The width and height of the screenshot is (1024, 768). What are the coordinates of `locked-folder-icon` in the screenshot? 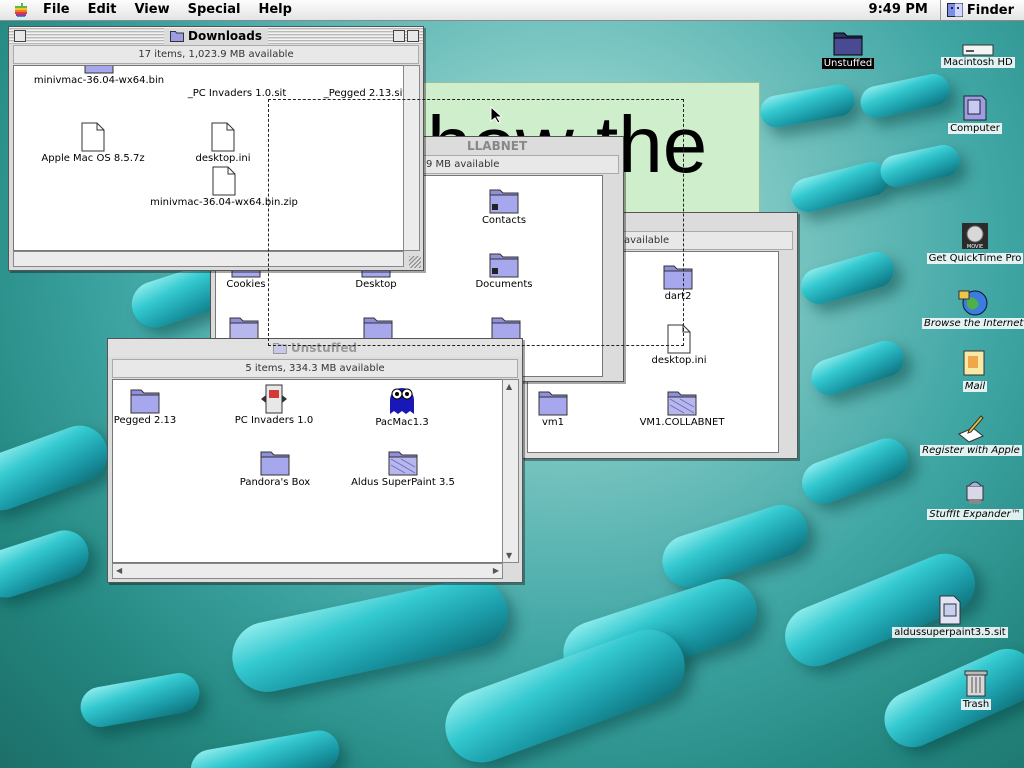 It's located at (504, 201).